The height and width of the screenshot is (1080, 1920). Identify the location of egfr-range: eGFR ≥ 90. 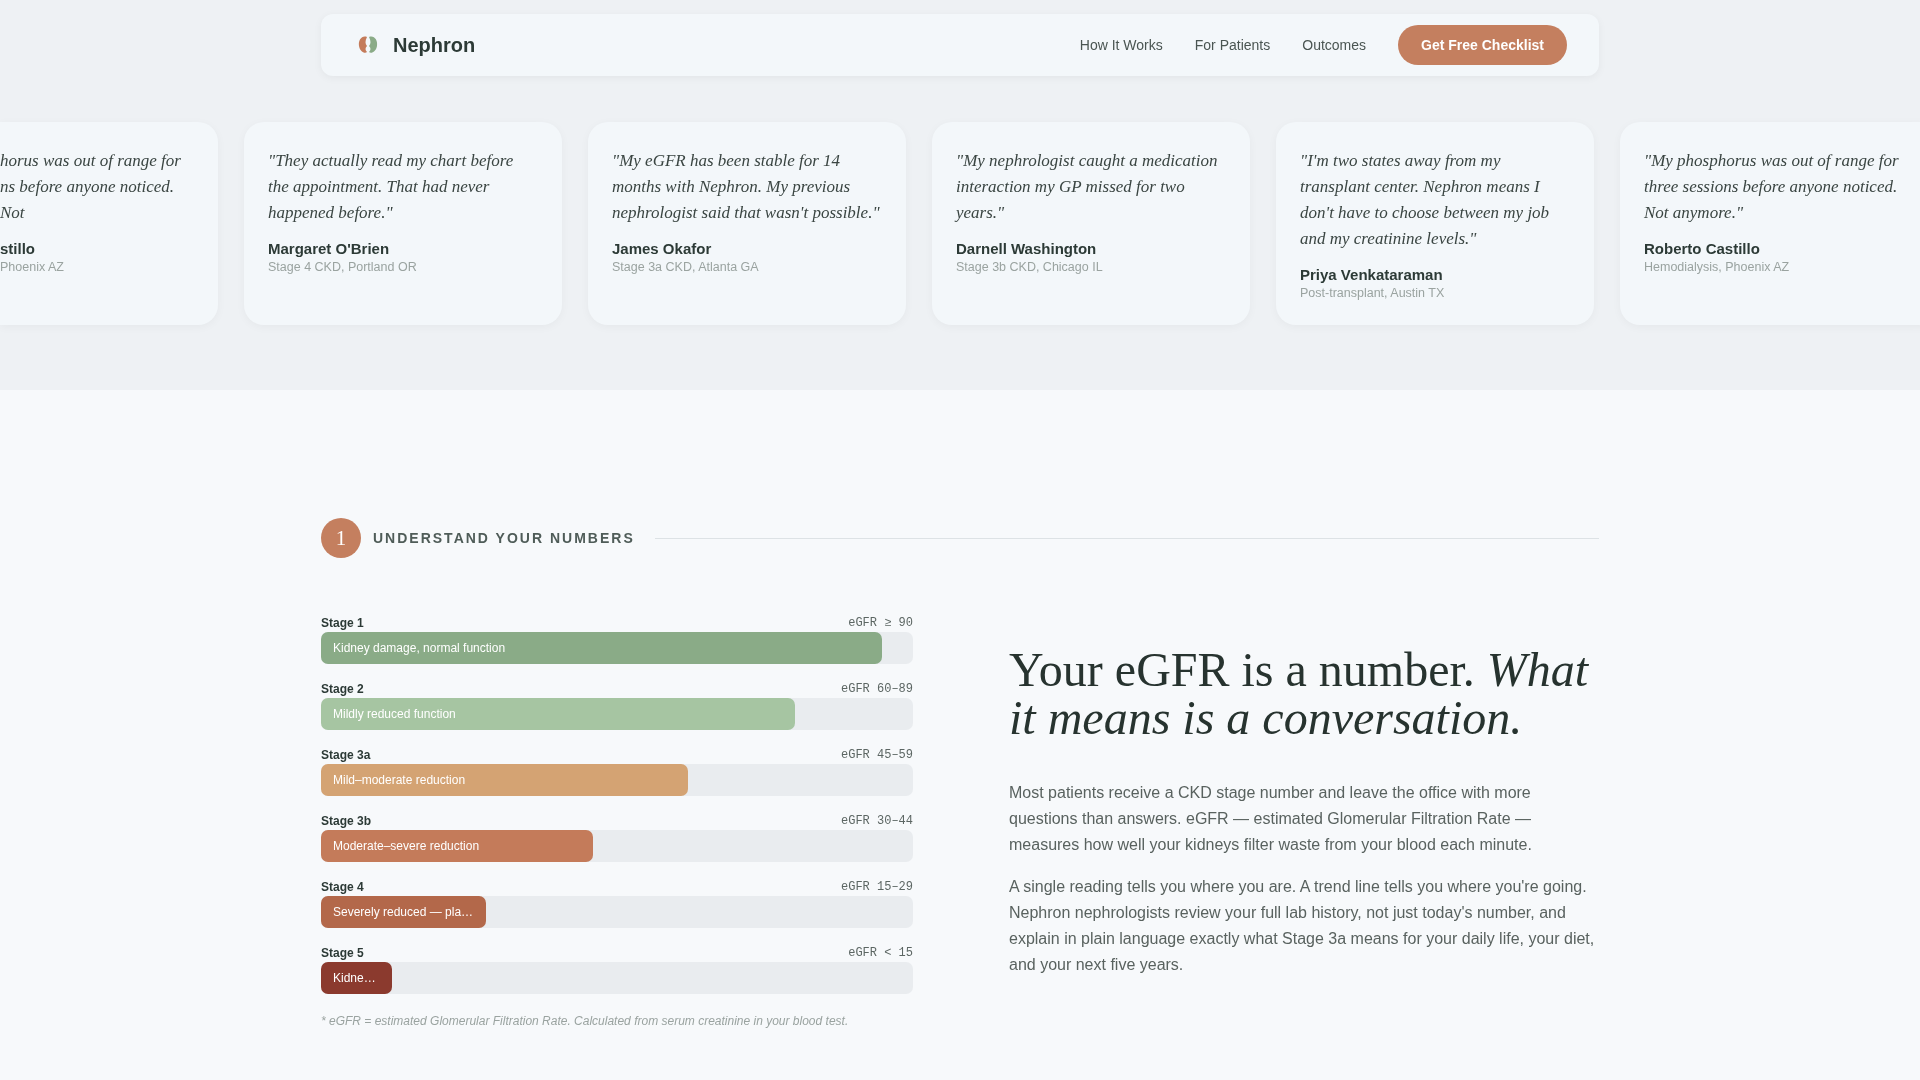
(880, 623).